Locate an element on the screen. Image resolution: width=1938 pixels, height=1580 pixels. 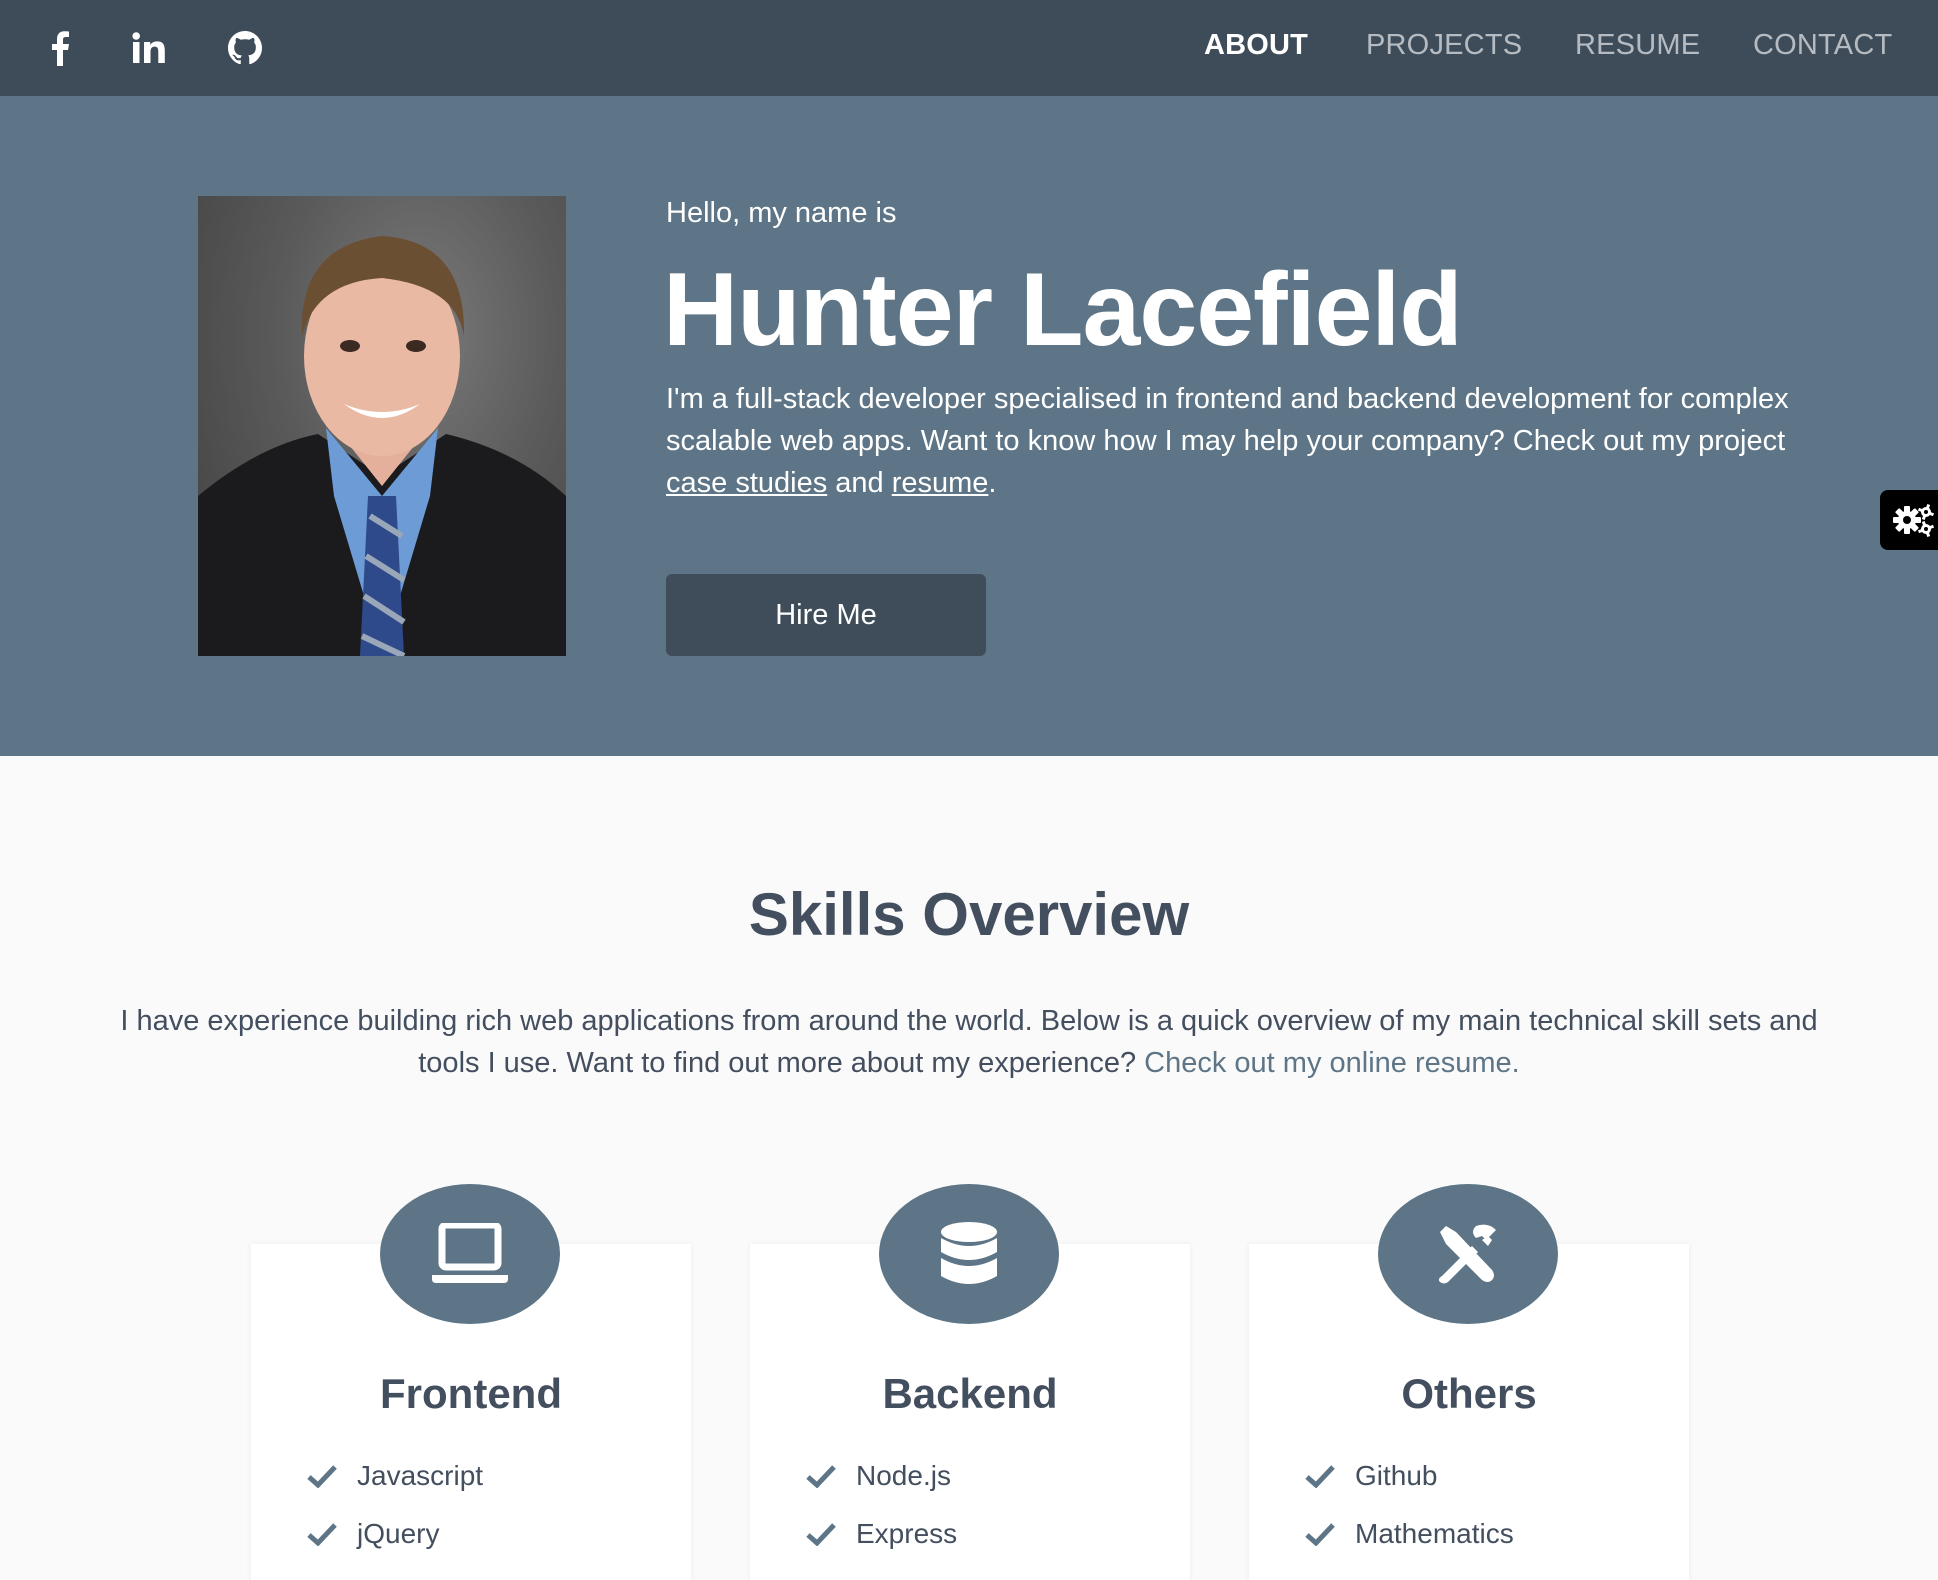
skill-item: Mathematics is located at coordinates (1409, 1534).